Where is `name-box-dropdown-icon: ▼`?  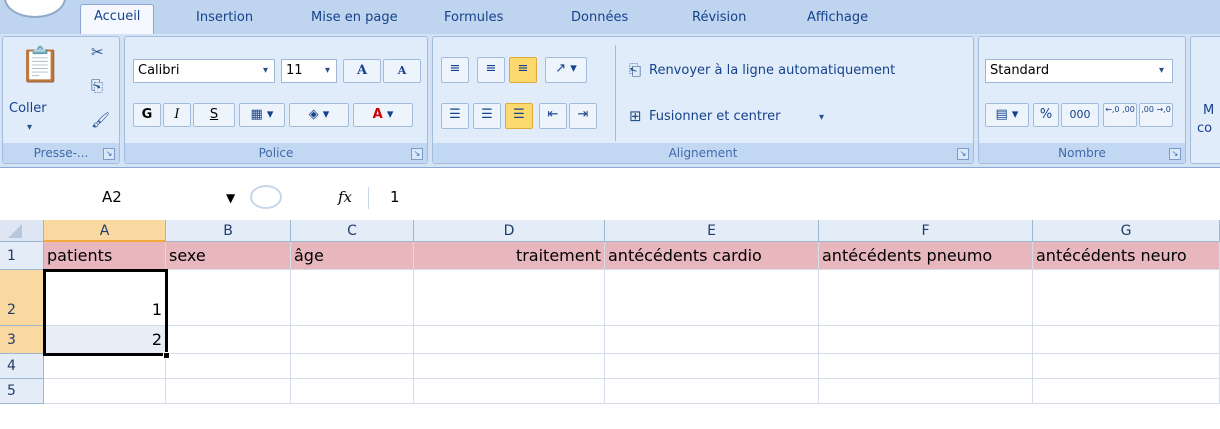 name-box-dropdown-icon: ▼ is located at coordinates (230, 198).